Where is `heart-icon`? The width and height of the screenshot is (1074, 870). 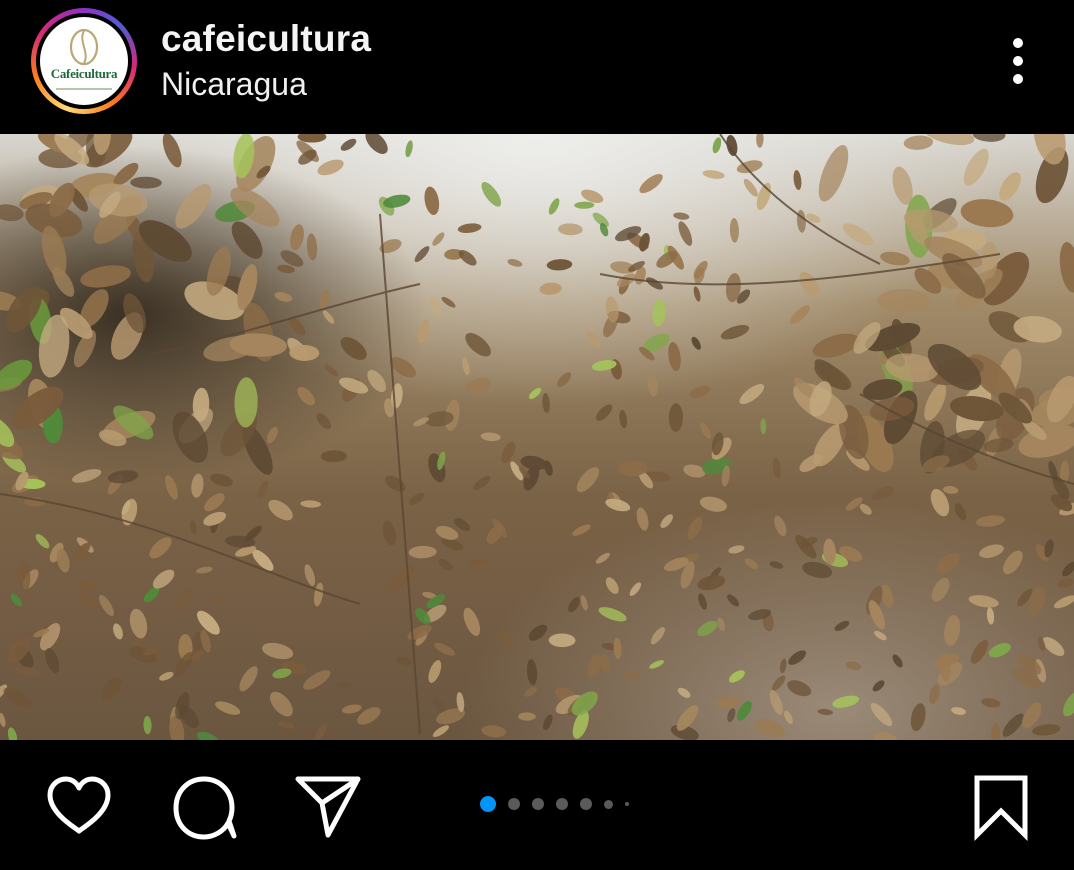
heart-icon is located at coordinates (79, 805).